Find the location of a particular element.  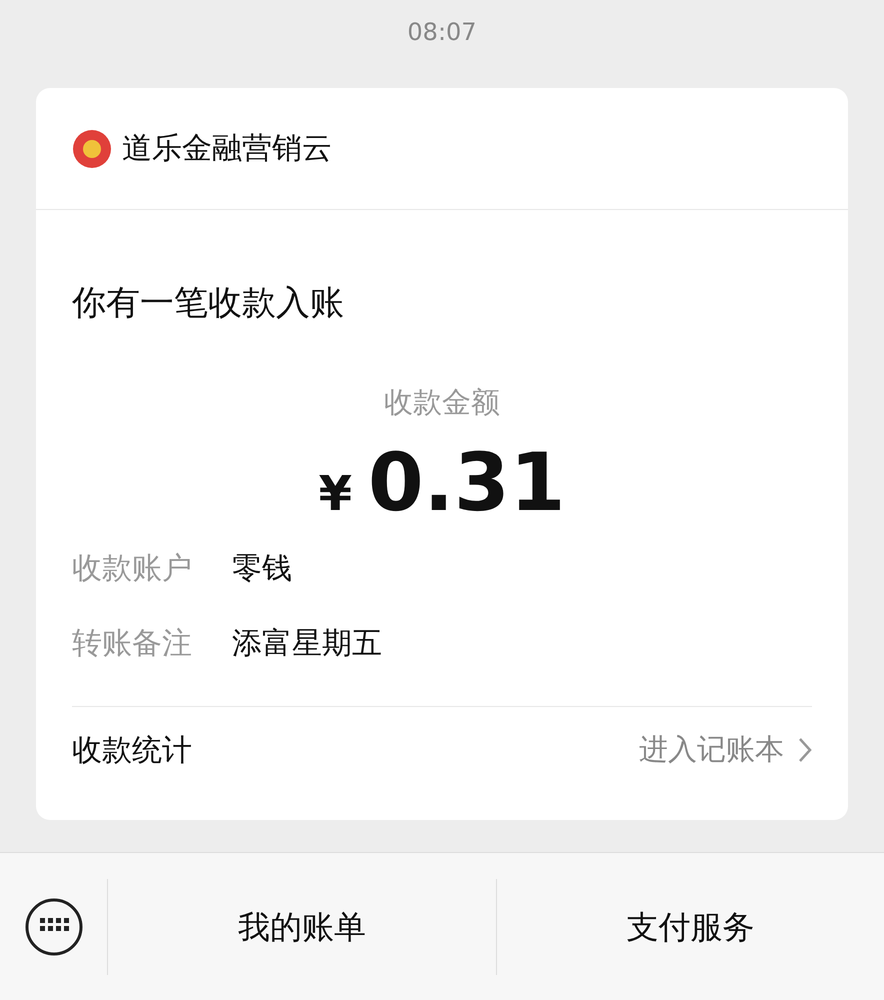

time-label: 08:07 is located at coordinates (442, 31).